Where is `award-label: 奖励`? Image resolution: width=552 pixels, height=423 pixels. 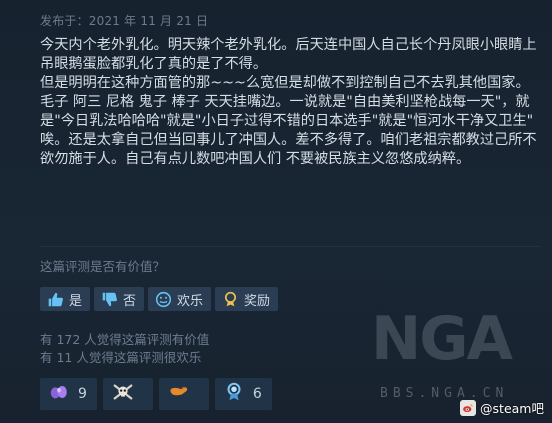 award-label: 奖励 is located at coordinates (257, 301).